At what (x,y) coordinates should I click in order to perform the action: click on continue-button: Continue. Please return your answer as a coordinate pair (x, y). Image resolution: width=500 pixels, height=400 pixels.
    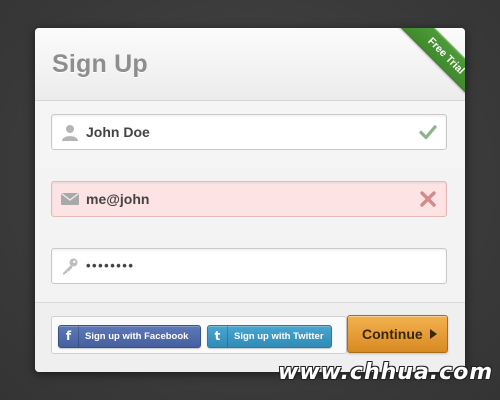
    Looking at the image, I should click on (397, 334).